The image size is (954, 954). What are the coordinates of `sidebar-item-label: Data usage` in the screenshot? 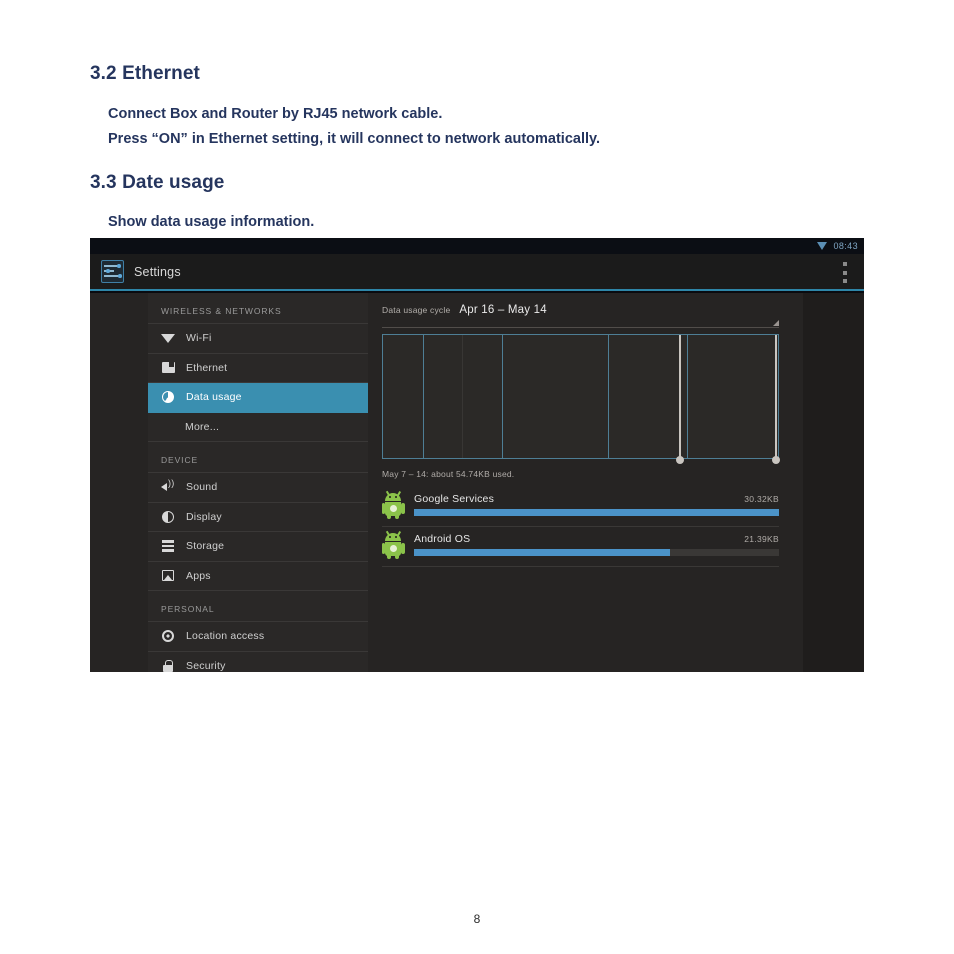 It's located at (214, 397).